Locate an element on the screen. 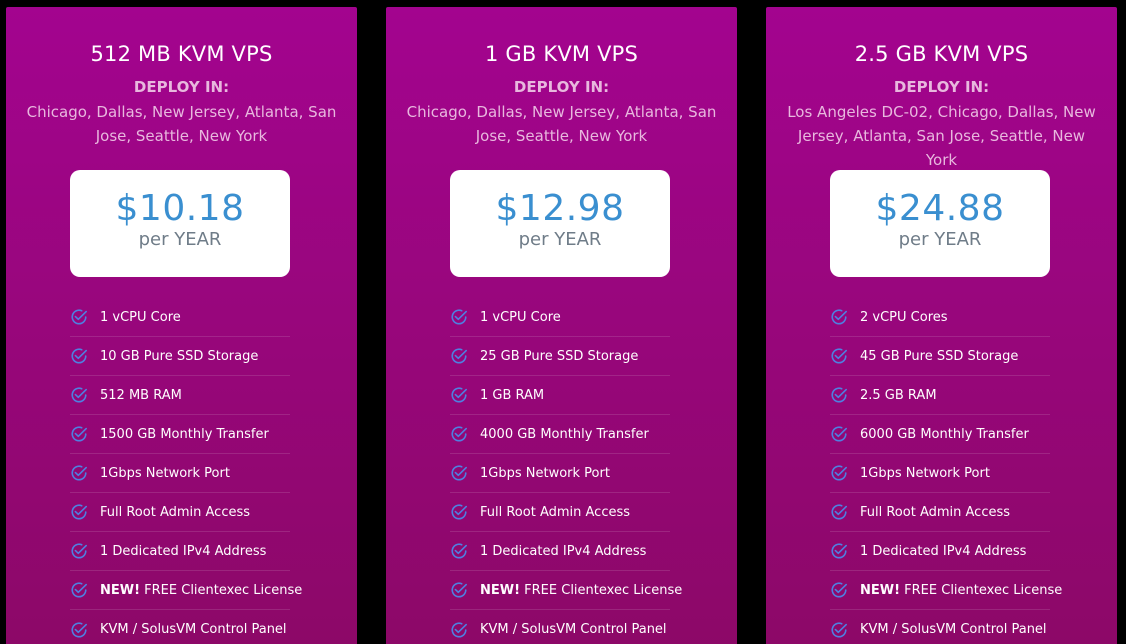  plan-price: $24.88 is located at coordinates (940, 208).